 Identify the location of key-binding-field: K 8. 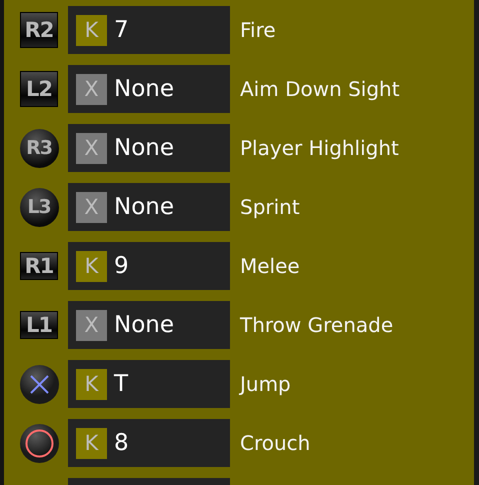
(149, 443).